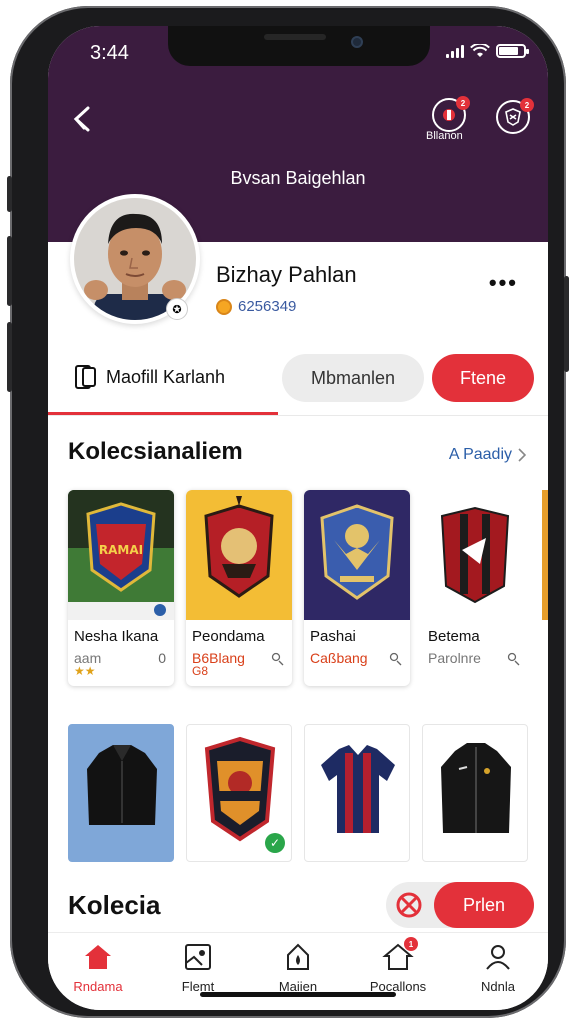 The image size is (576, 1024). Describe the element at coordinates (444, 136) in the screenshot. I see `header-icon-caption: Bllanon` at that location.